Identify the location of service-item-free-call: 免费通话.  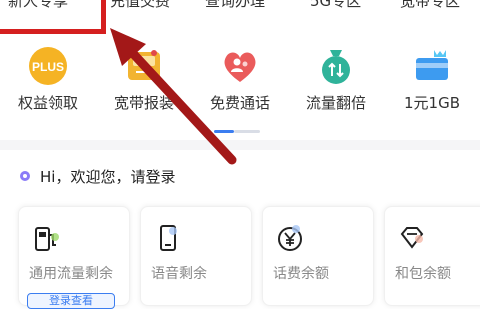
(240, 77).